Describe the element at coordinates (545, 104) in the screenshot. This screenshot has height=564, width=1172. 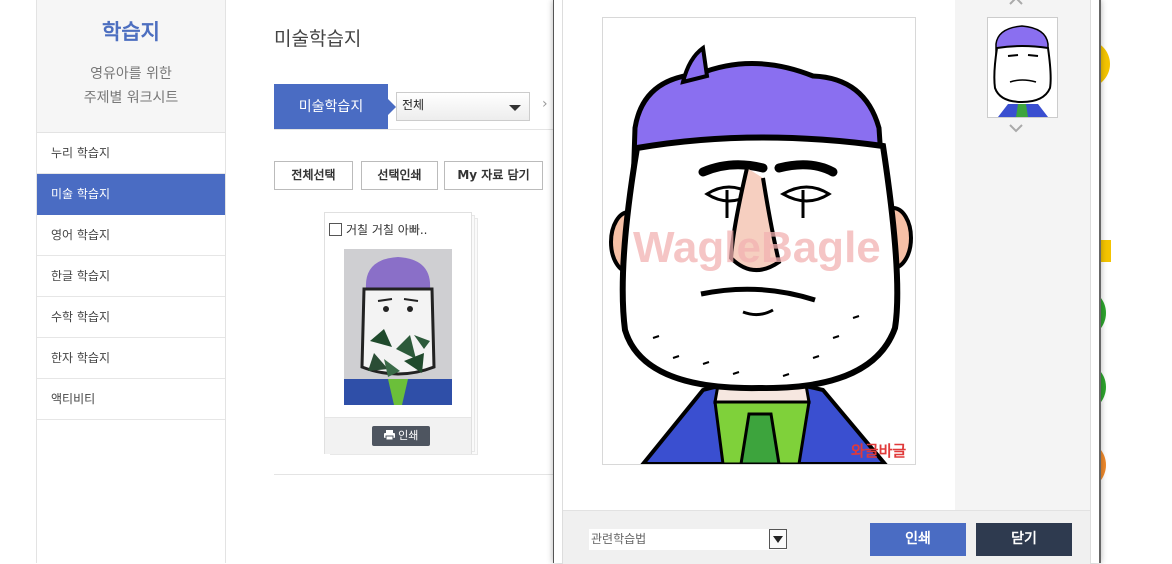
I see `chevron-right-icon: ›` at that location.